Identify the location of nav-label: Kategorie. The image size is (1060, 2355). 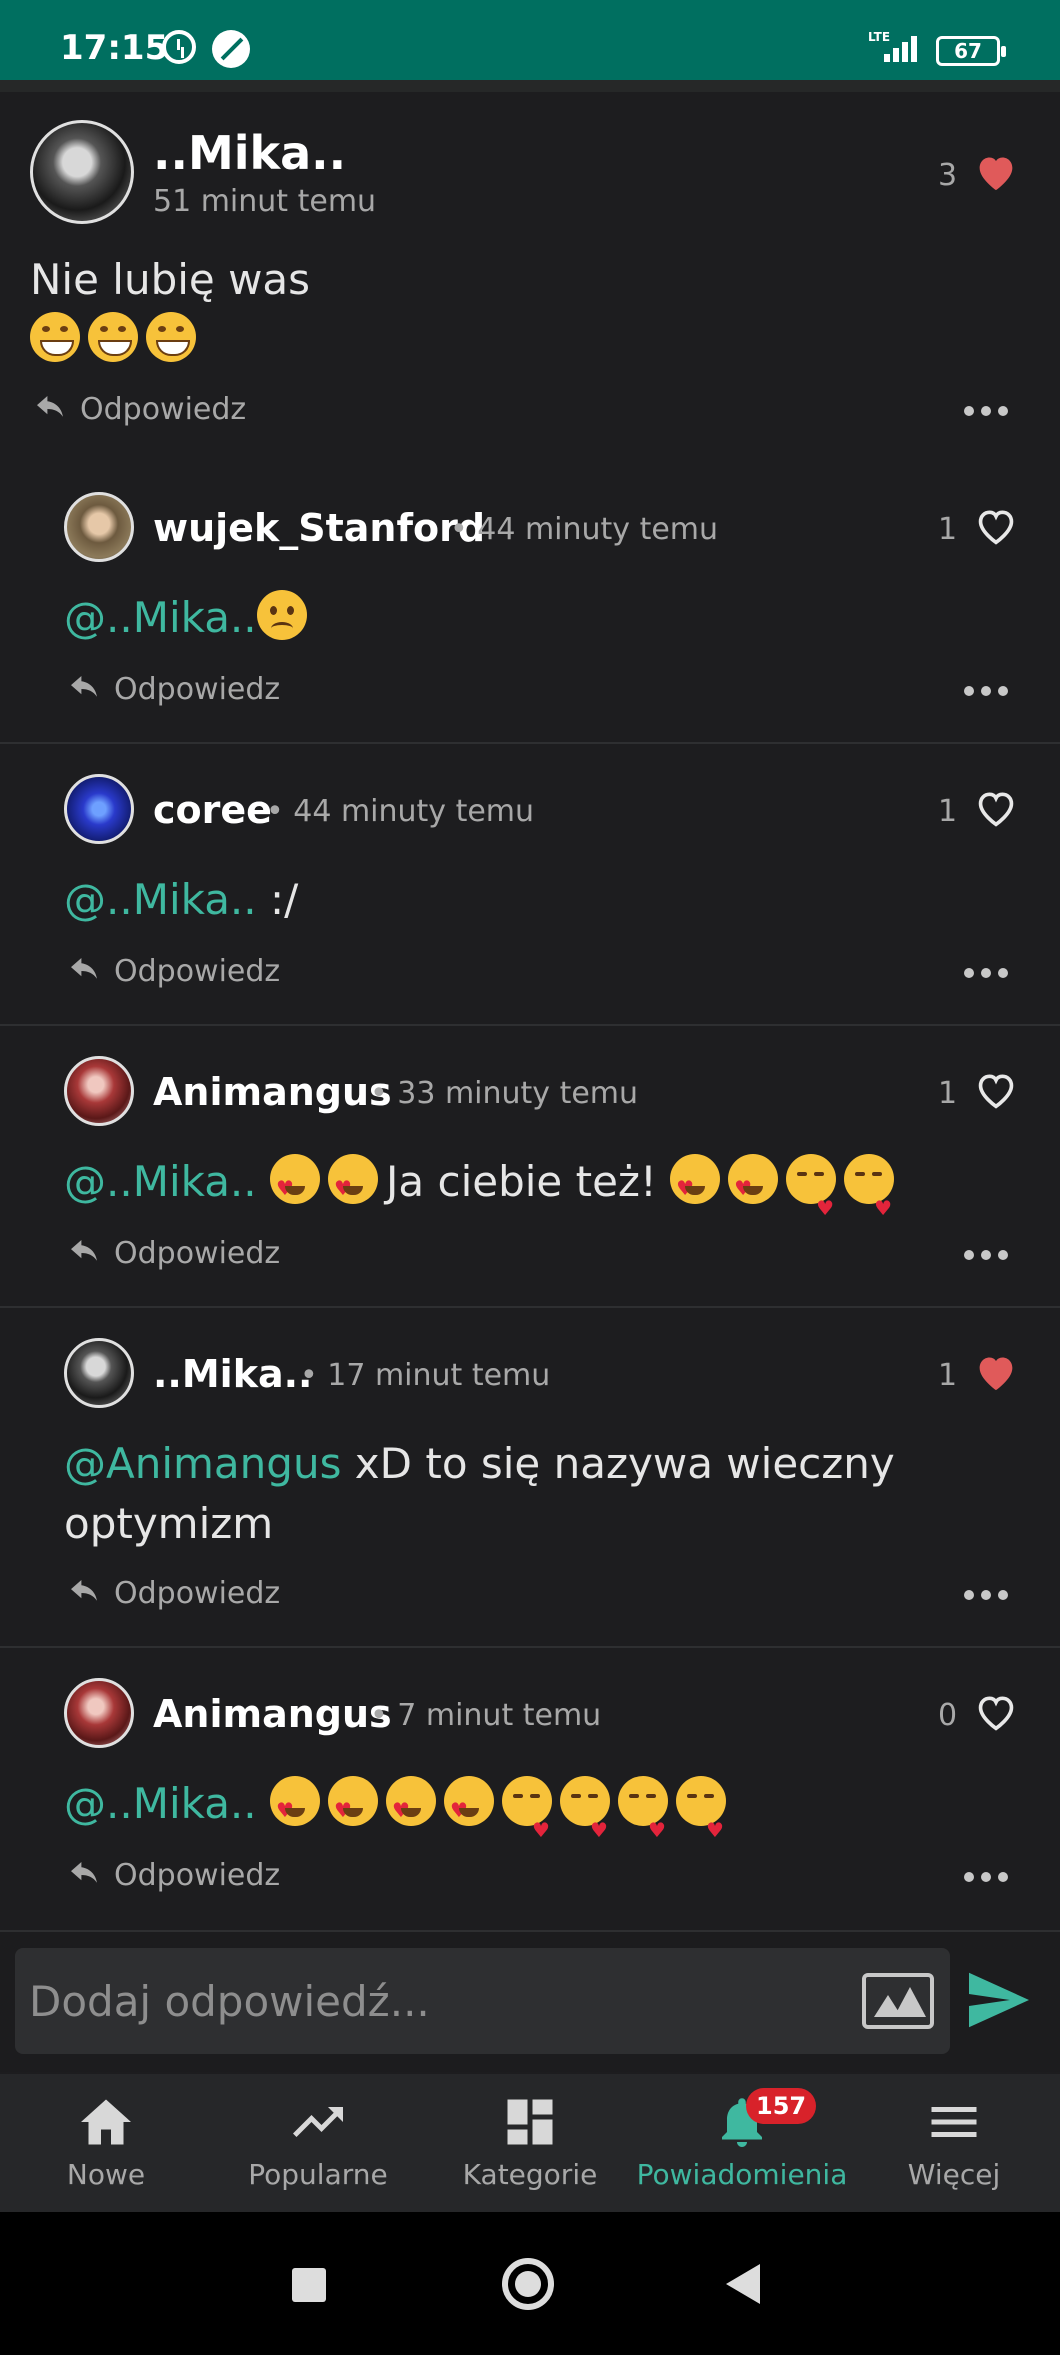
(530, 2174).